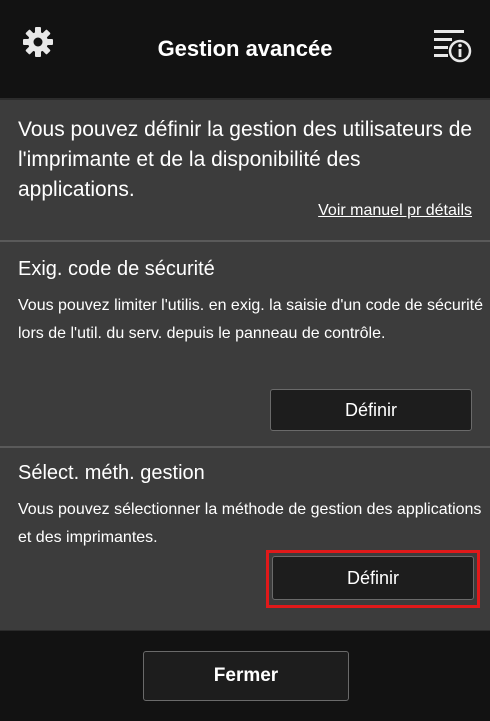  I want to click on menu-info-icon, so click(452, 45).